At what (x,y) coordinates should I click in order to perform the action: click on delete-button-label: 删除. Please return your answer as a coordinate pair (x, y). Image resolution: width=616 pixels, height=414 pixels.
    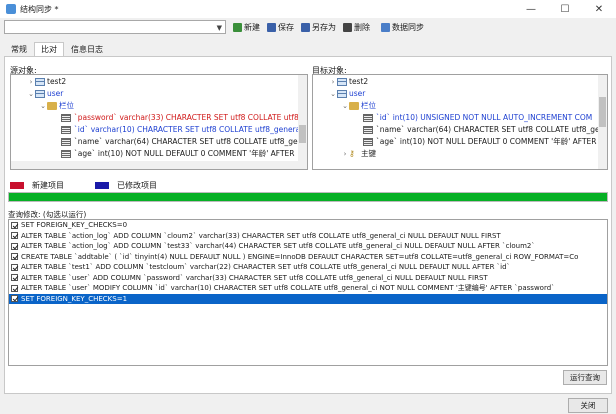
    Looking at the image, I should click on (362, 27).